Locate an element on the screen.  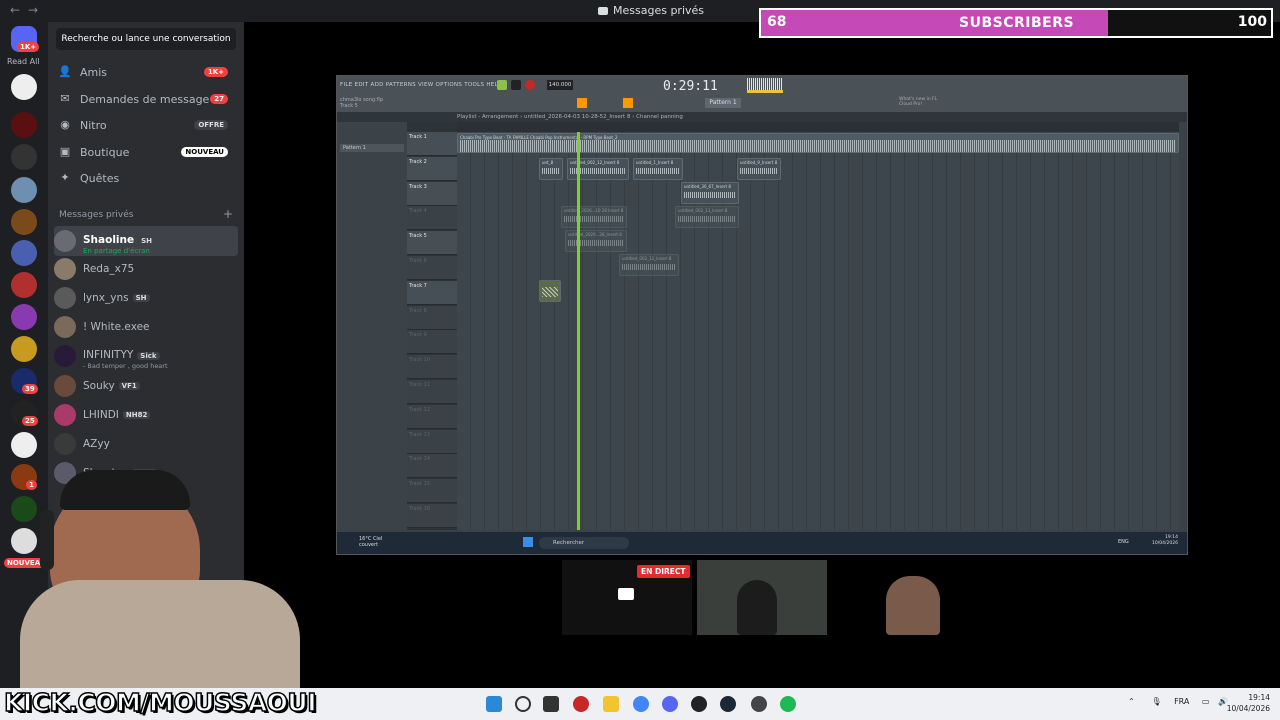
track-header: Track 13 is located at coordinates (432, 441).